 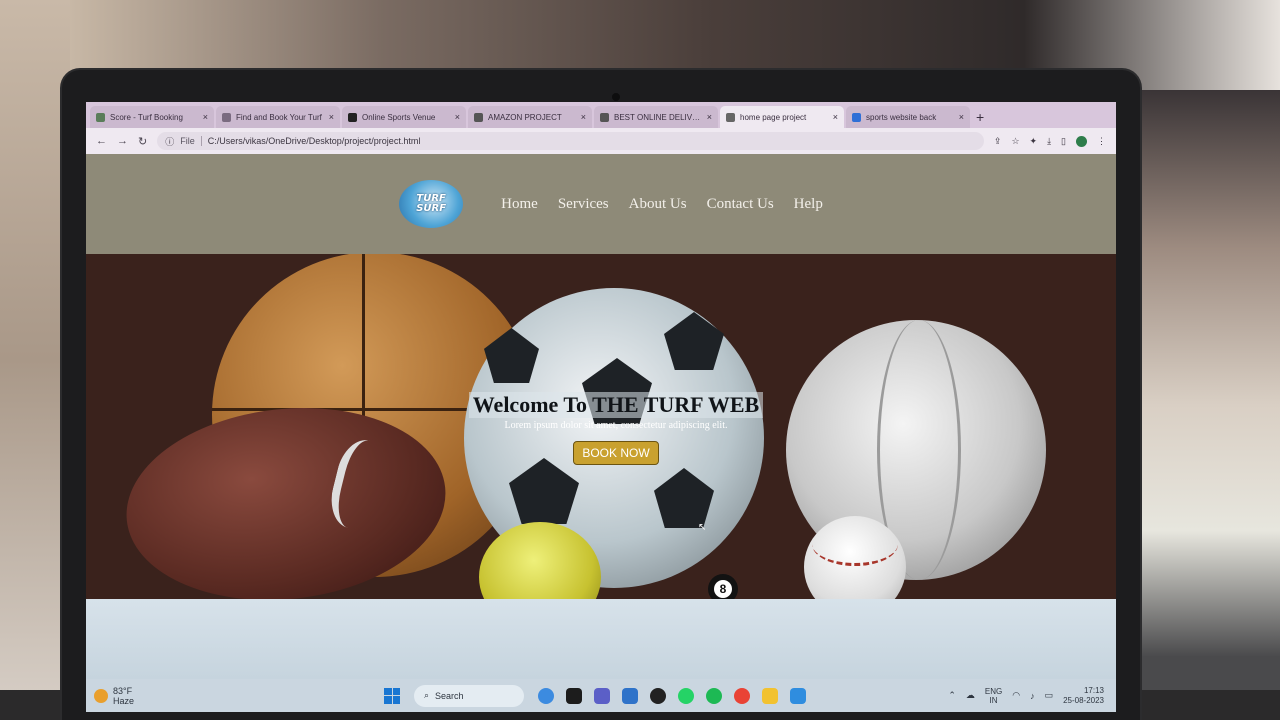 I want to click on system-tray: ⌃ ☁ ENG IN ◠ ♪ ▭ 17:13 25-08-2023, so click(x=1026, y=696).